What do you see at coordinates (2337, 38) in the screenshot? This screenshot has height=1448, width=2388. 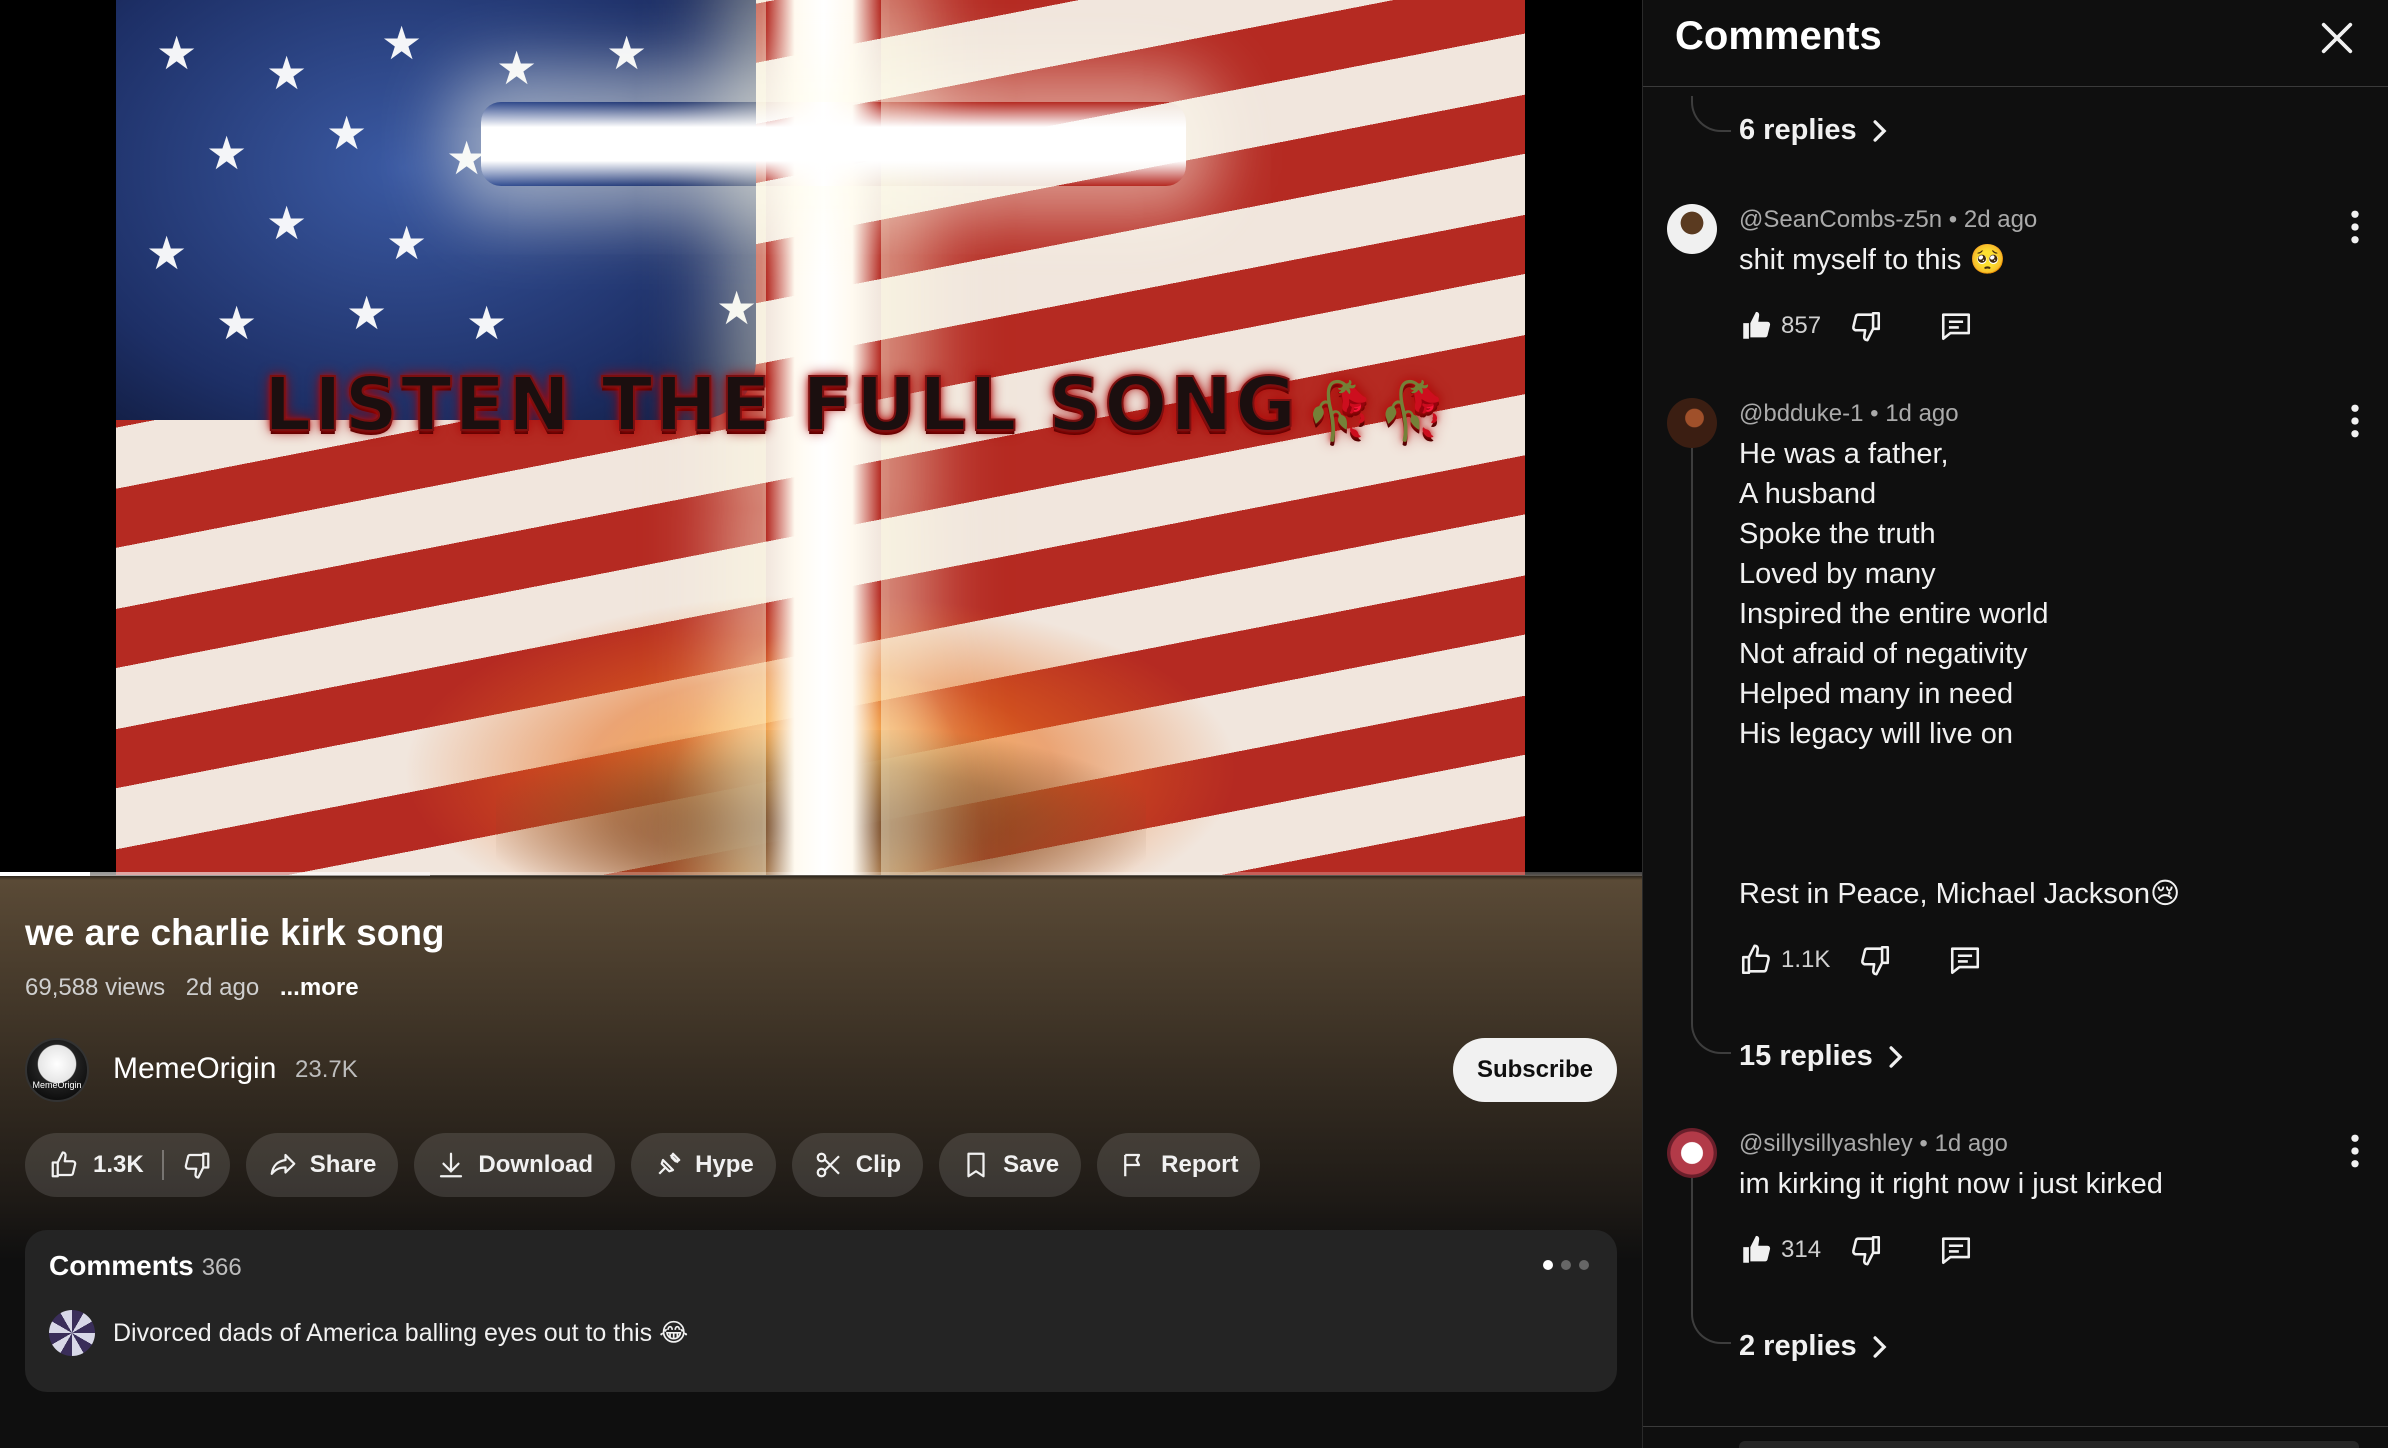 I see `close-icon` at bounding box center [2337, 38].